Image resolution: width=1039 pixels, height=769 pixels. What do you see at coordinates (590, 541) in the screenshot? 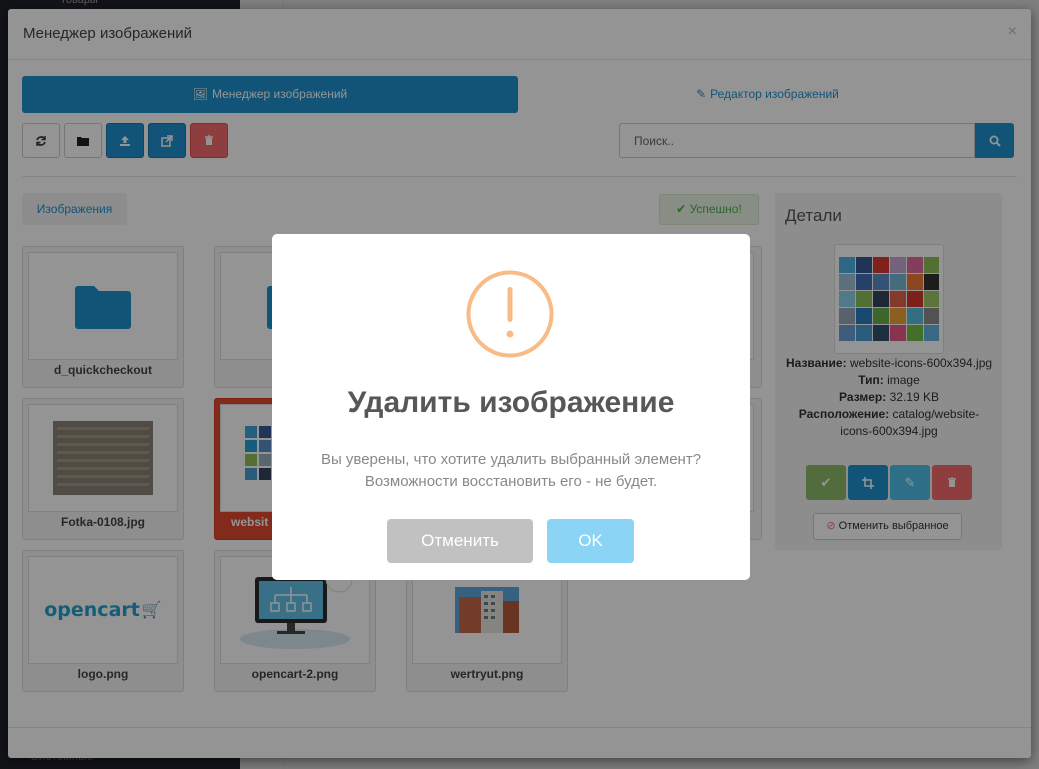
I see `ok-button: OK` at bounding box center [590, 541].